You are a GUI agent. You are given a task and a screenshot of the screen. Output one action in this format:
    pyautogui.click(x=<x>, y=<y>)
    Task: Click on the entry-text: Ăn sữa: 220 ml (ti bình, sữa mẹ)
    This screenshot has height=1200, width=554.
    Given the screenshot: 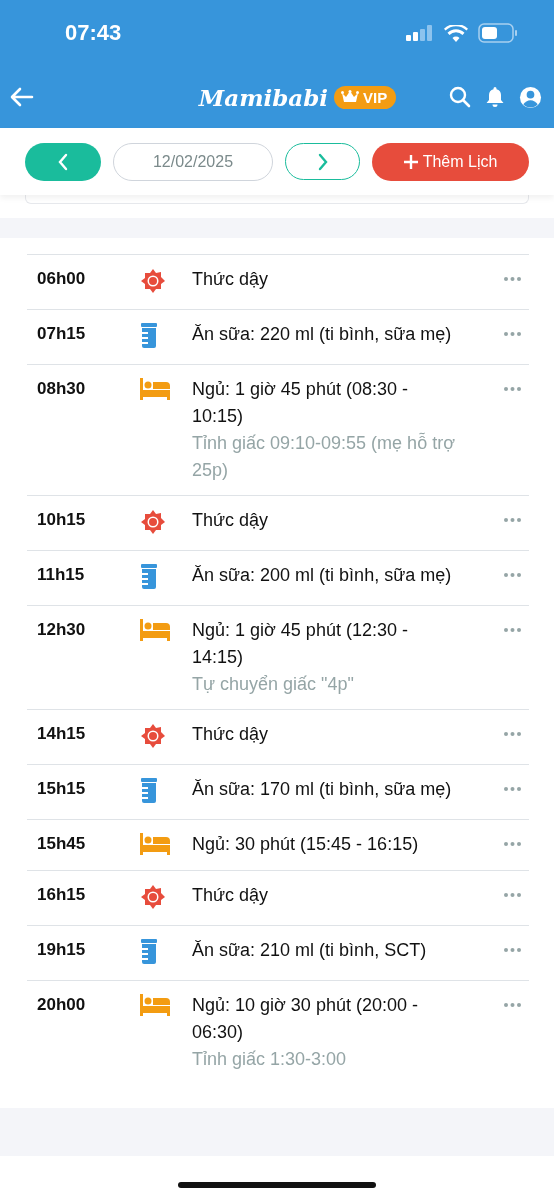 What is the action you would take?
    pyautogui.click(x=322, y=334)
    